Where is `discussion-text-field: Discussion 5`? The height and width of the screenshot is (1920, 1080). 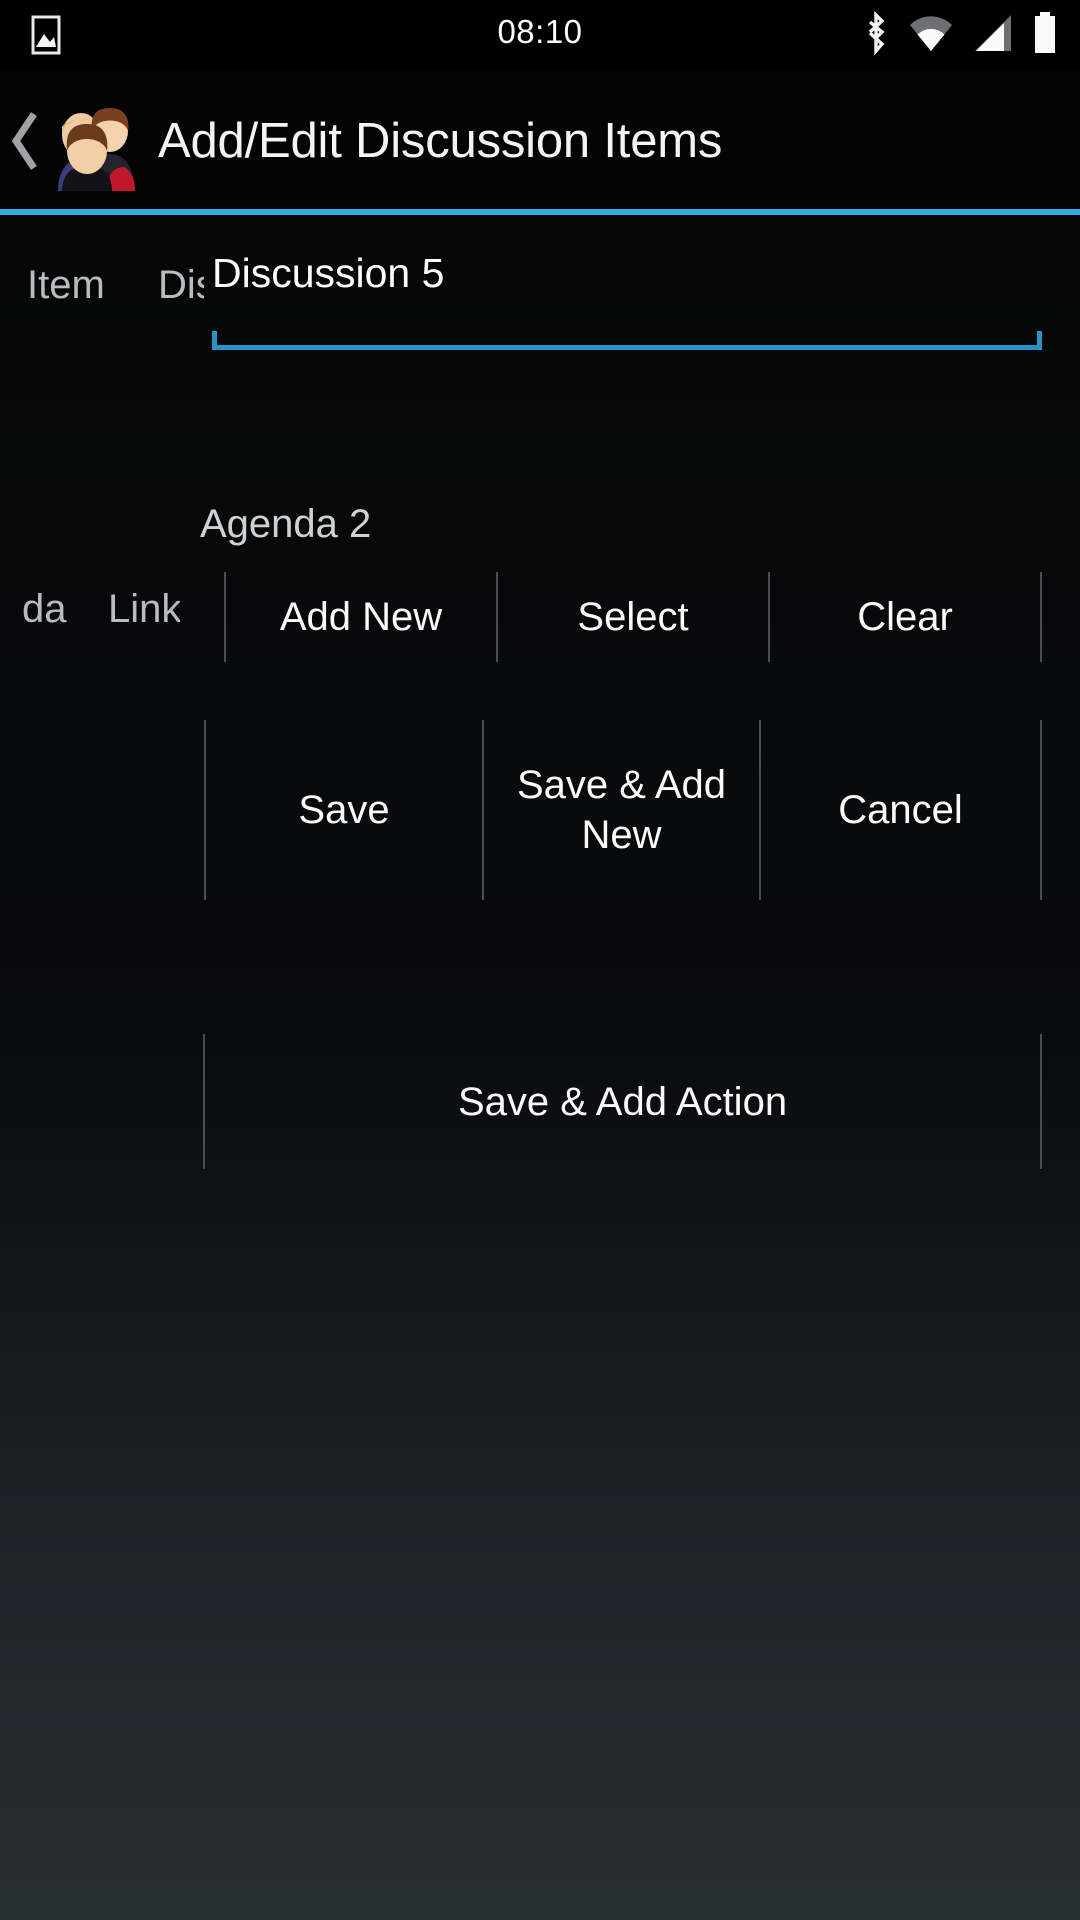
discussion-text-field: Discussion 5 is located at coordinates (627, 298).